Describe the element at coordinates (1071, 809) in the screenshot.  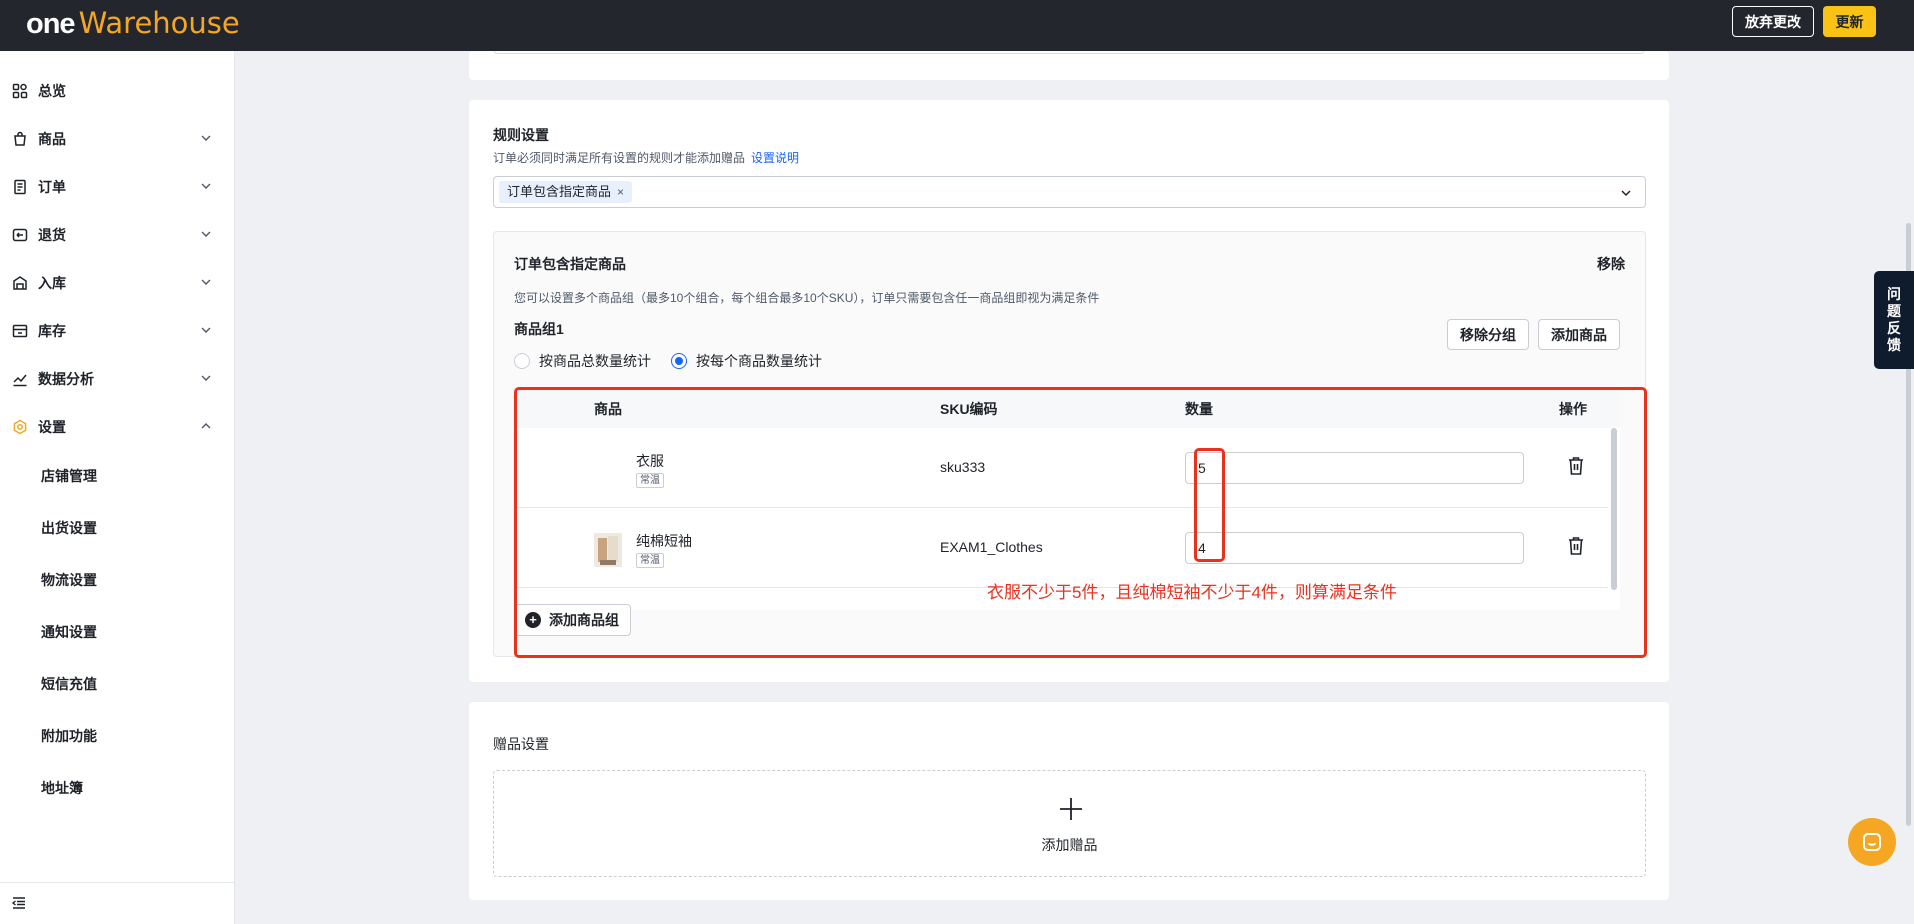
I see `plus-icon` at that location.